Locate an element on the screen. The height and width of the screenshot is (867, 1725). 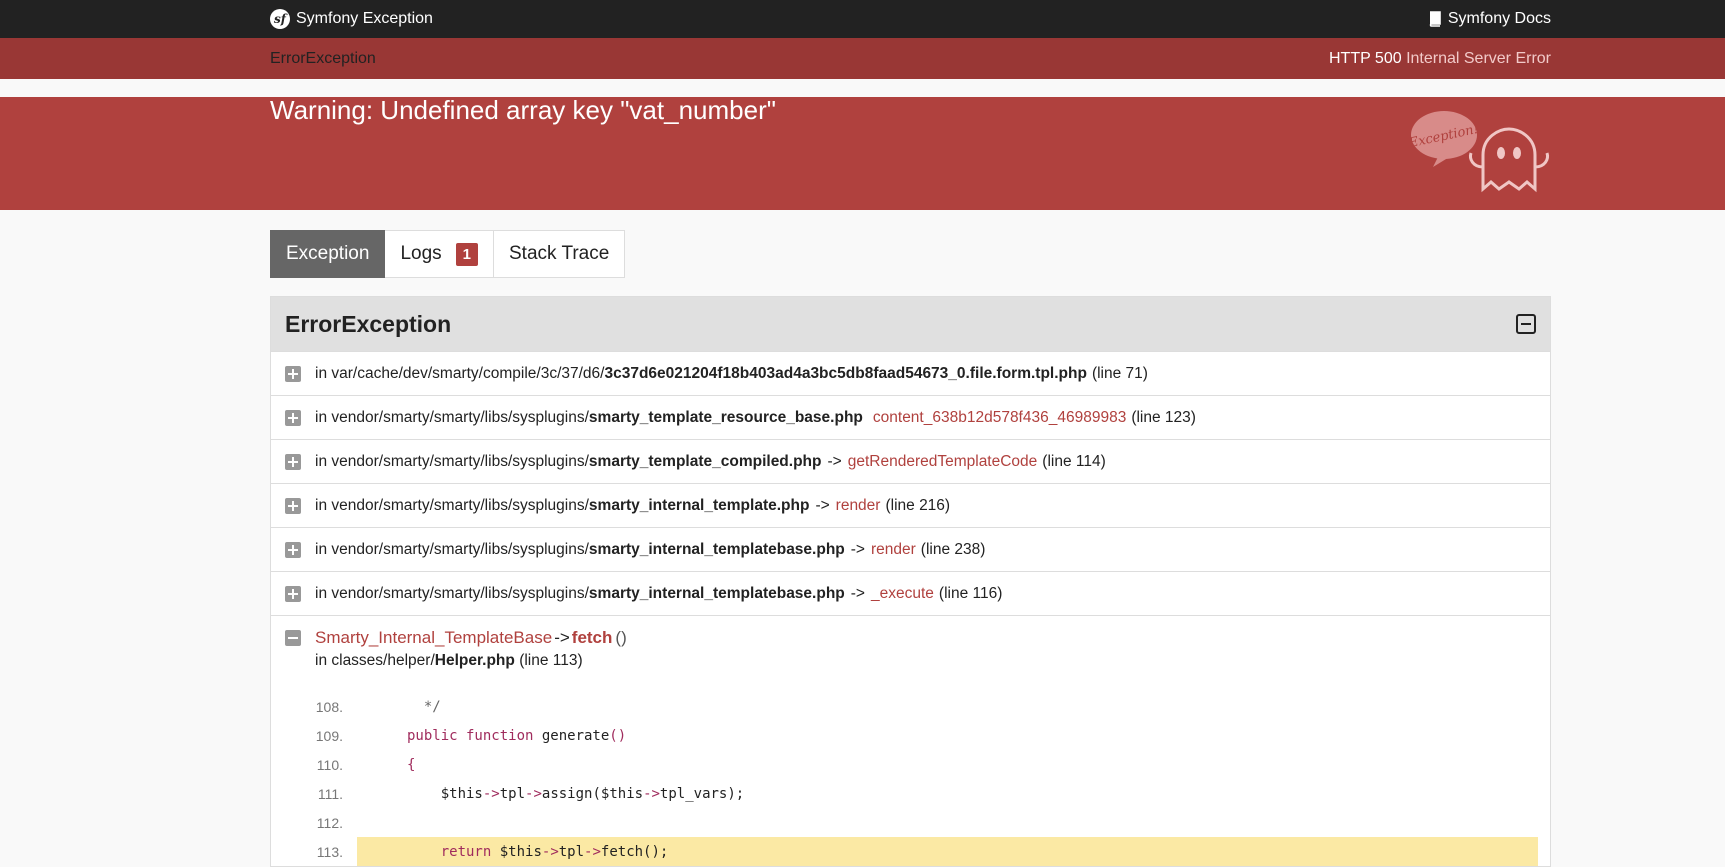
code-token: $this is located at coordinates (520, 851).